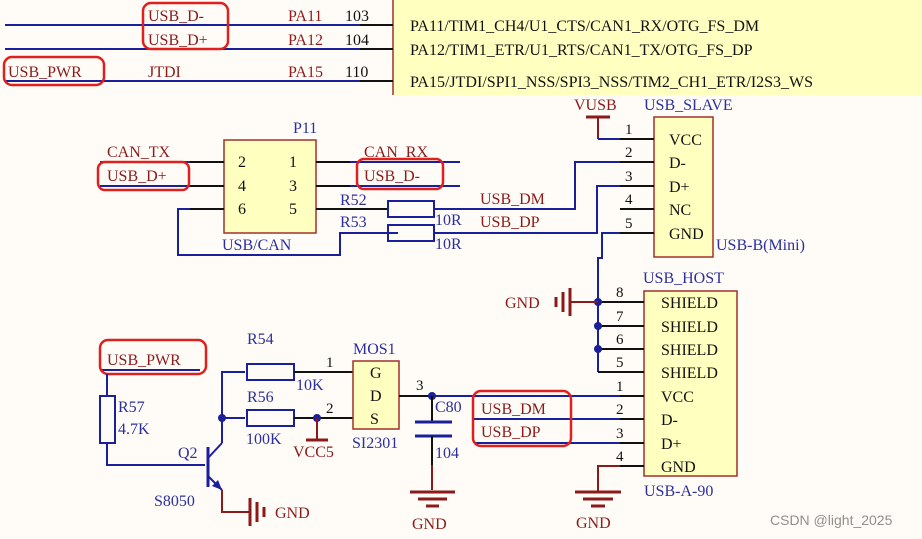  What do you see at coordinates (581, 50) in the screenshot?
I see `pin-function-pa12: PA12/TIM1_ETR/U1_RTS/CAN1_TX/OTG_FS_DP` at bounding box center [581, 50].